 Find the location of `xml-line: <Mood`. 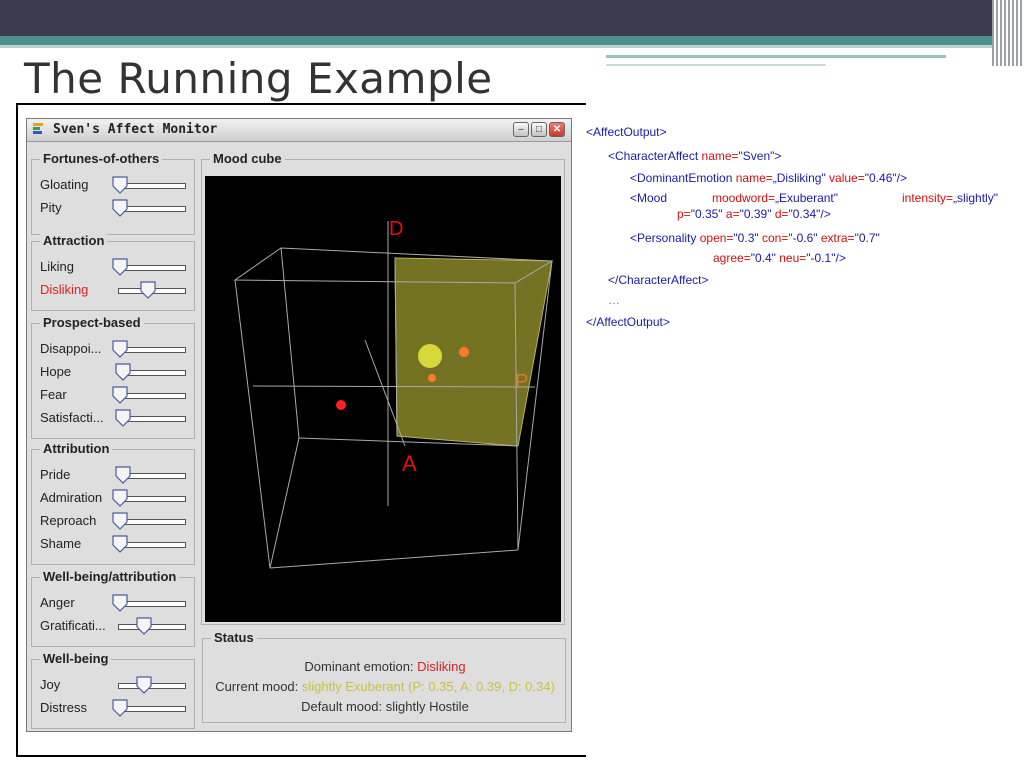

xml-line: <Mood is located at coordinates (649, 198).